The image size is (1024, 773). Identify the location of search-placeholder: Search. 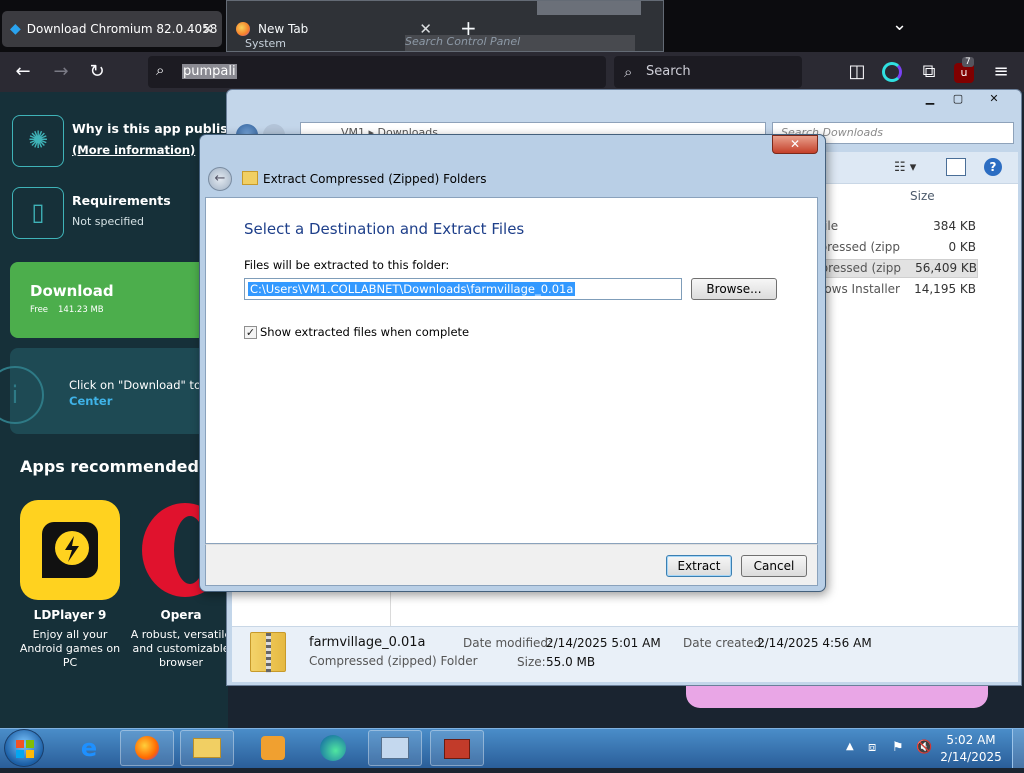
(668, 71).